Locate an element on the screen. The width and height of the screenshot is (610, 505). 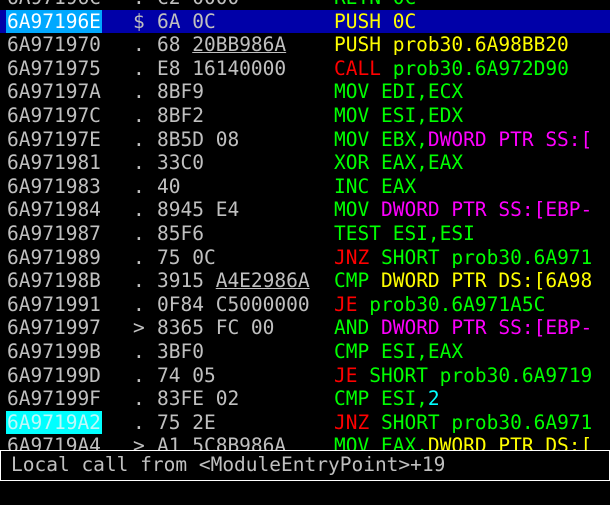
disasm-row: 6A971981. 33C0 XOR EAX,EAX is located at coordinates (305, 163).